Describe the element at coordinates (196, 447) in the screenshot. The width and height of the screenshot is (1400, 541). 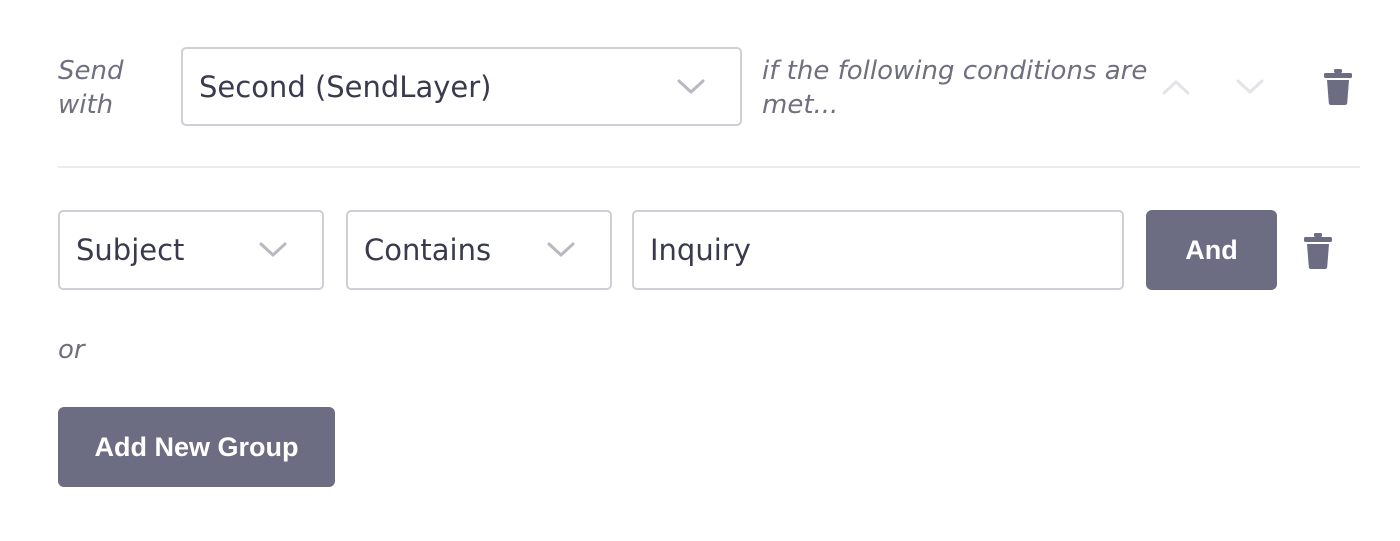
I see `add-new-group-button: Add New Group` at that location.